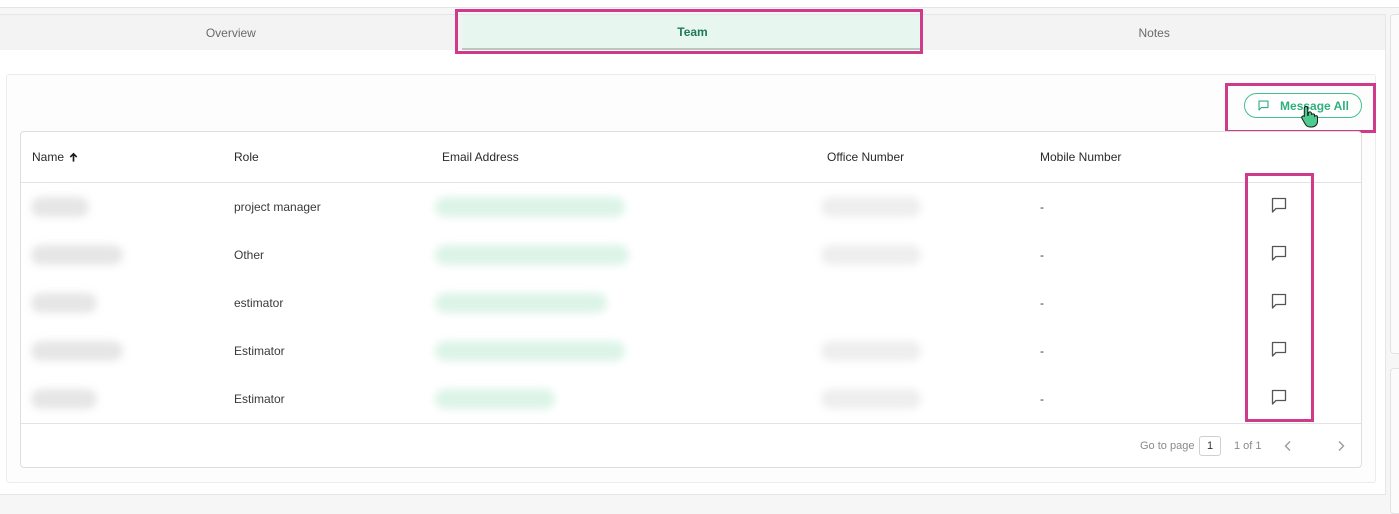 The image size is (1399, 514). I want to click on tab-bar: Overview Team Notes, so click(692, 32).